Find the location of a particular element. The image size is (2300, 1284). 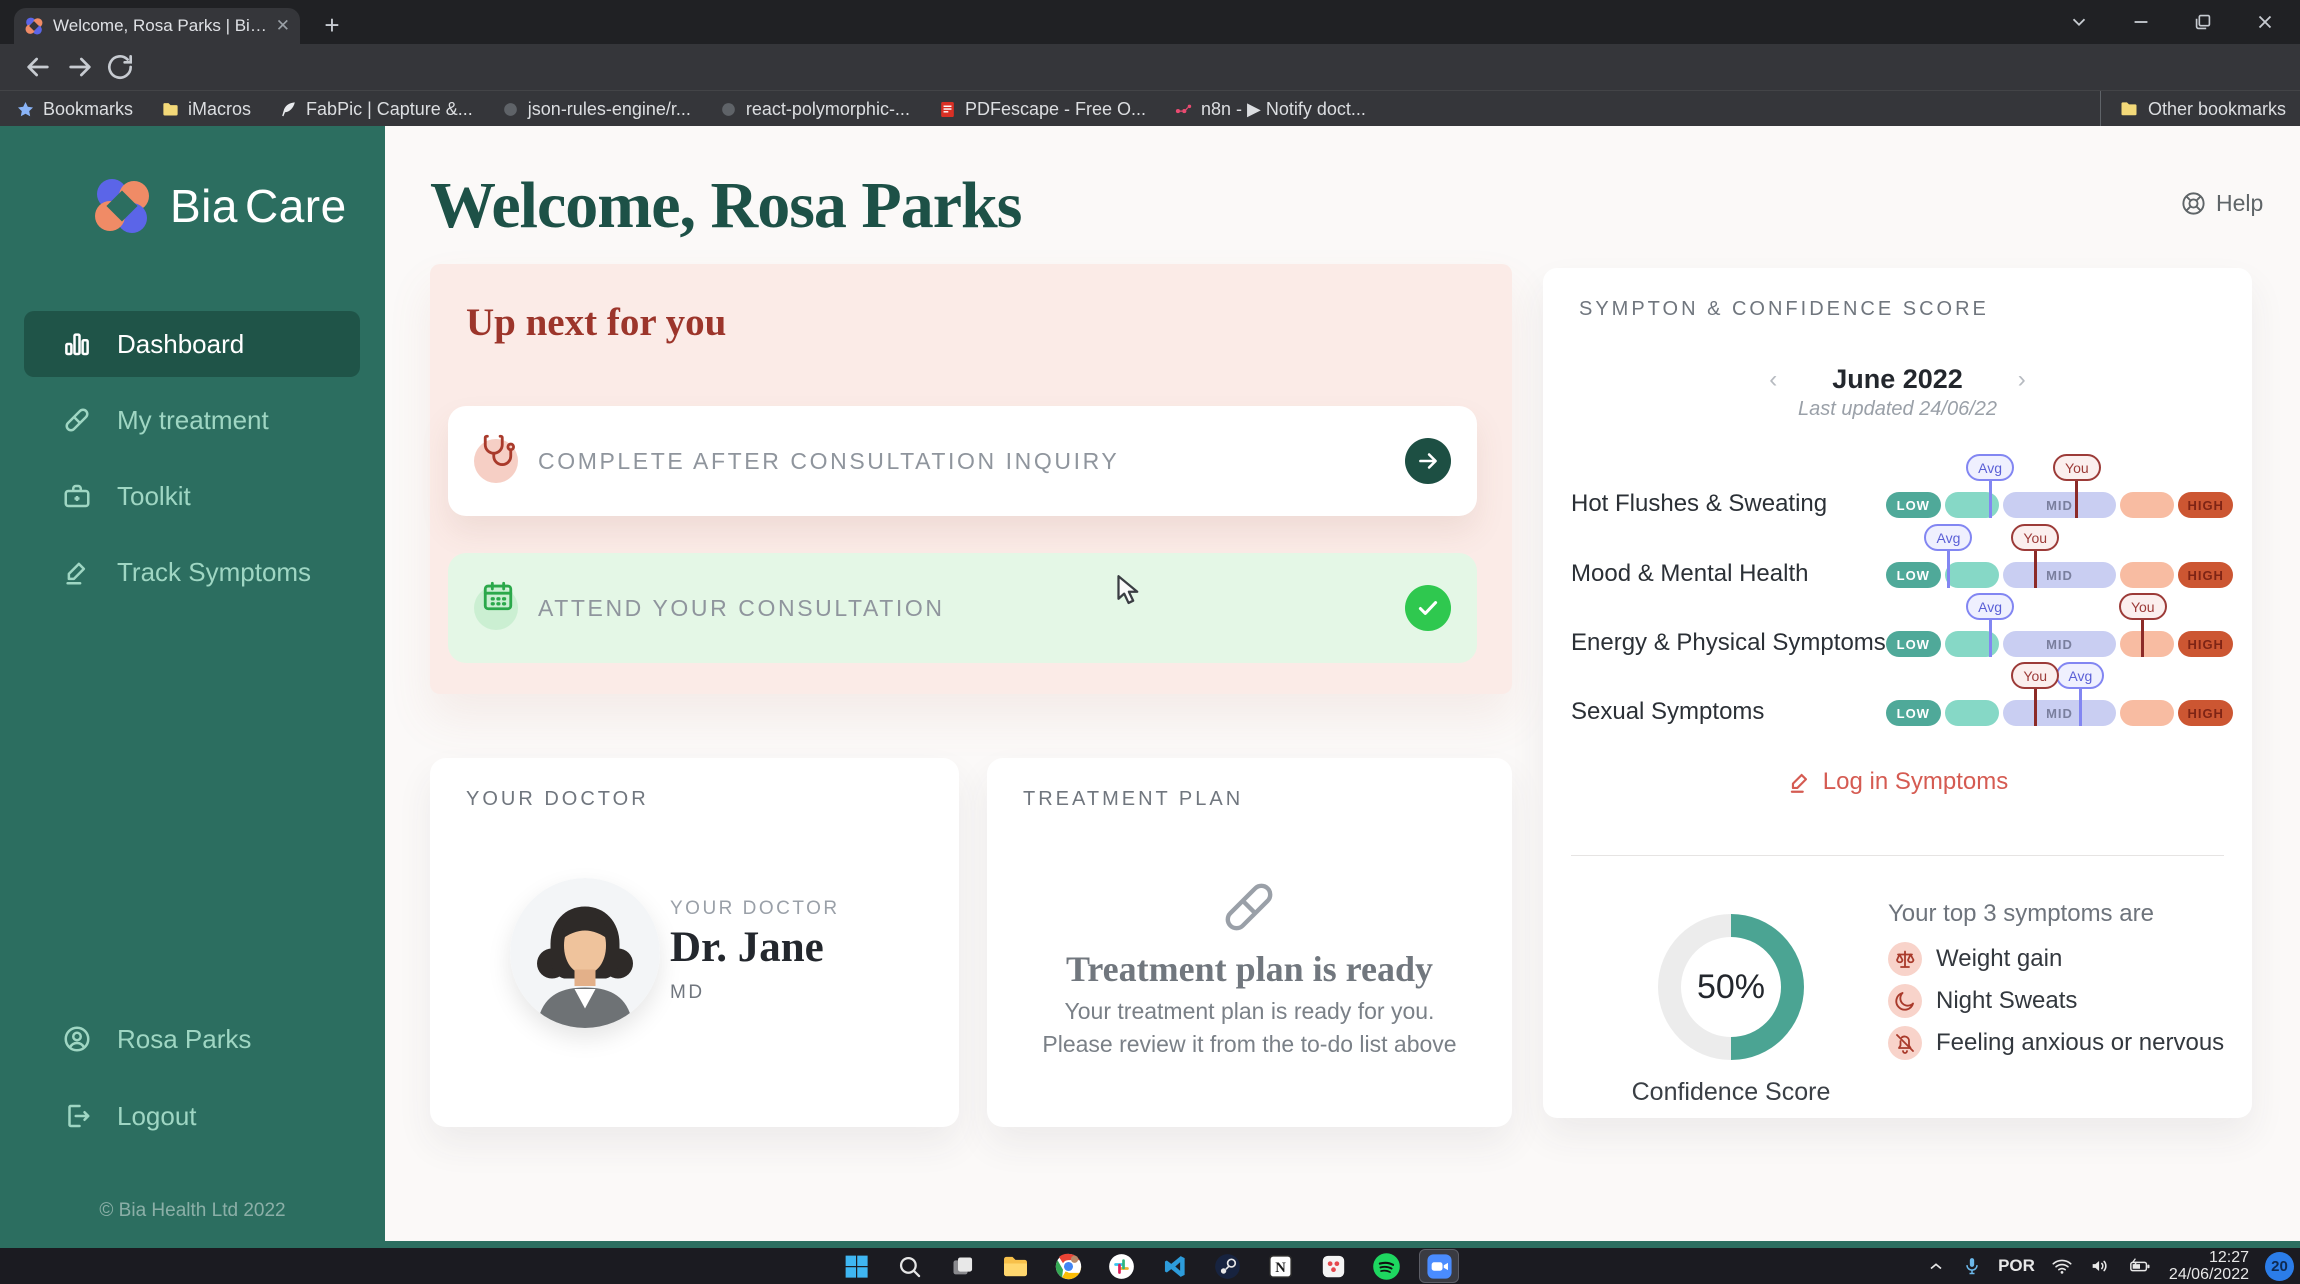

close-icon is located at coordinates (2265, 22).